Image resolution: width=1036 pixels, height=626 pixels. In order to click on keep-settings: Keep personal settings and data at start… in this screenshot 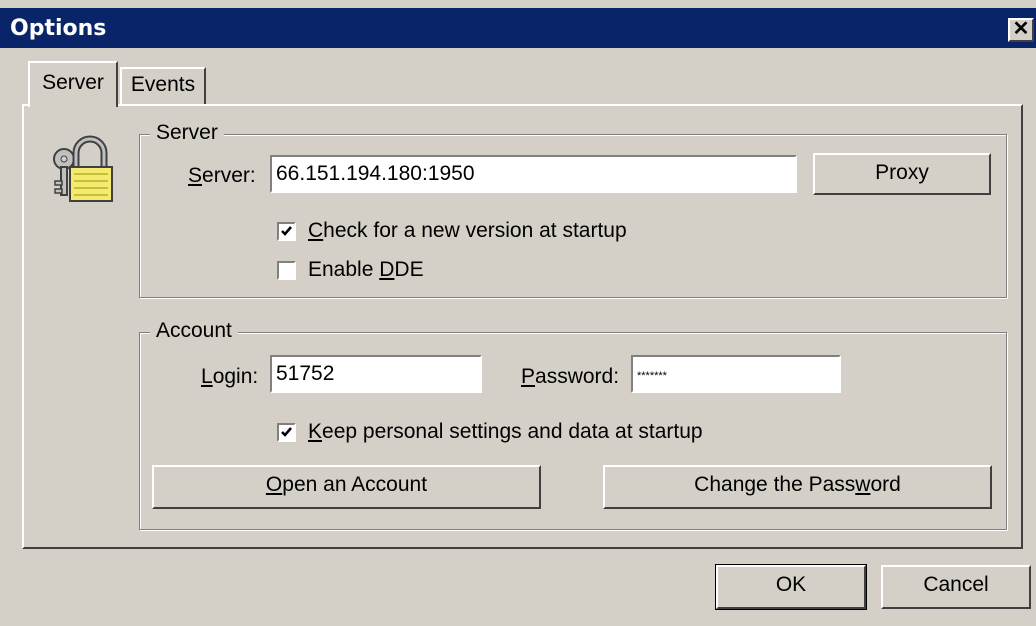, I will do `click(490, 432)`.